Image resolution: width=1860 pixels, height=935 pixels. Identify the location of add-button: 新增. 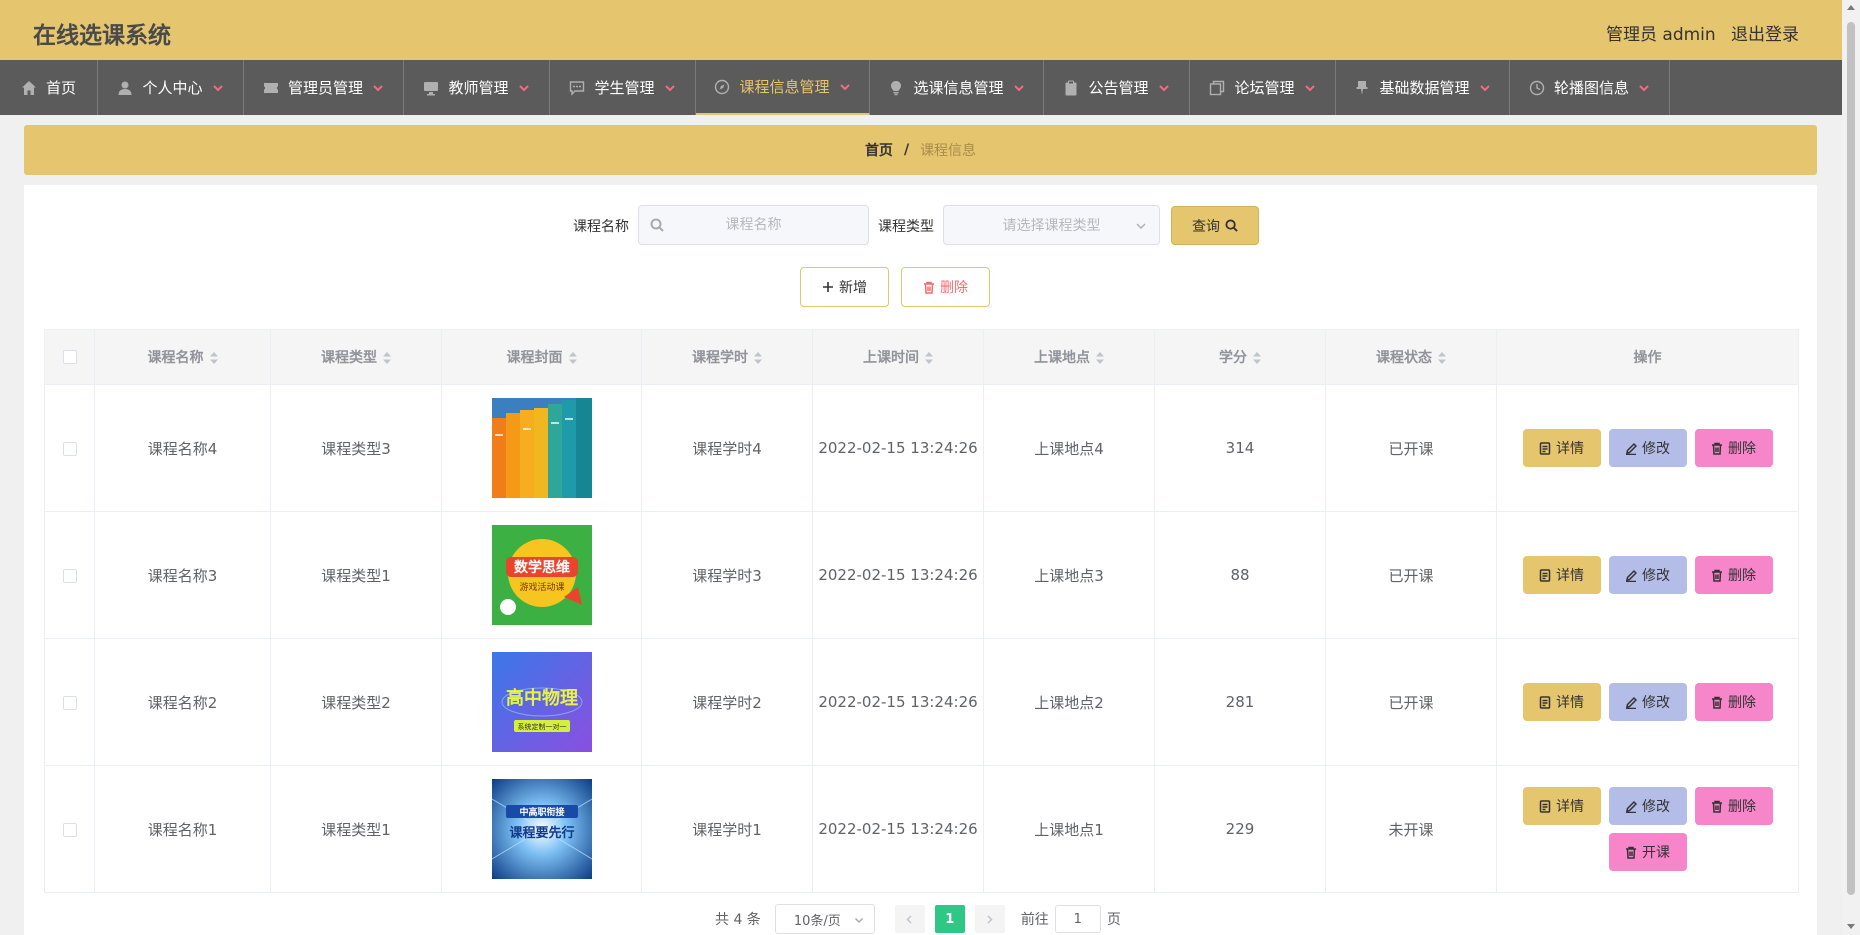
(844, 287).